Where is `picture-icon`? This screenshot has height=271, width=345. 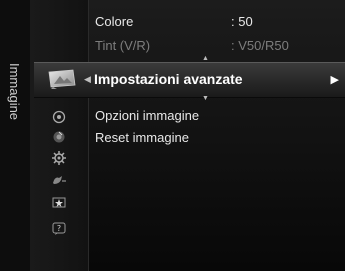
picture-icon is located at coordinates (62, 79).